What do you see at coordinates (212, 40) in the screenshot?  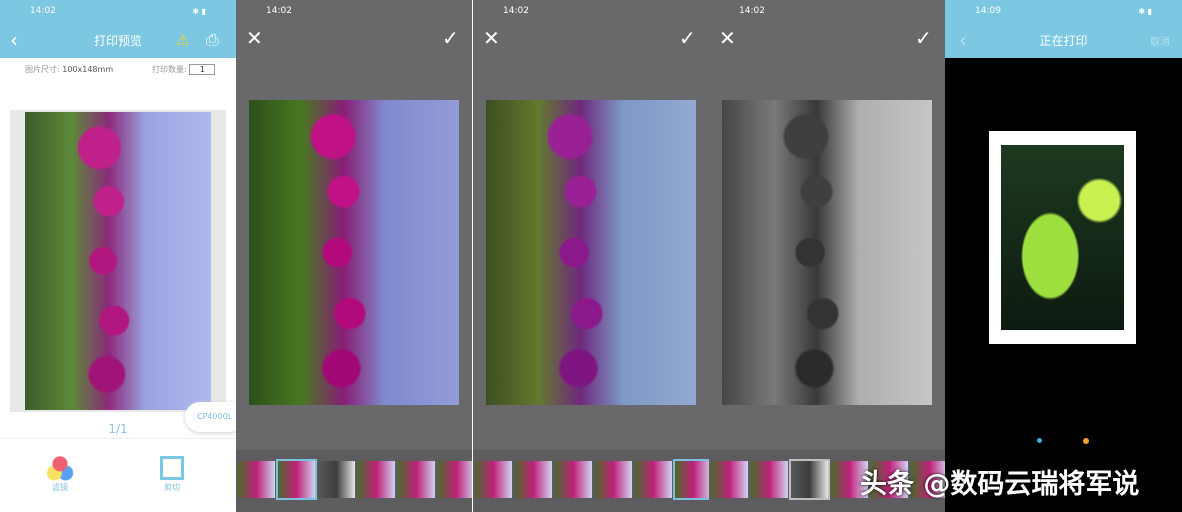 I see `printer-icon: ⎙` at bounding box center [212, 40].